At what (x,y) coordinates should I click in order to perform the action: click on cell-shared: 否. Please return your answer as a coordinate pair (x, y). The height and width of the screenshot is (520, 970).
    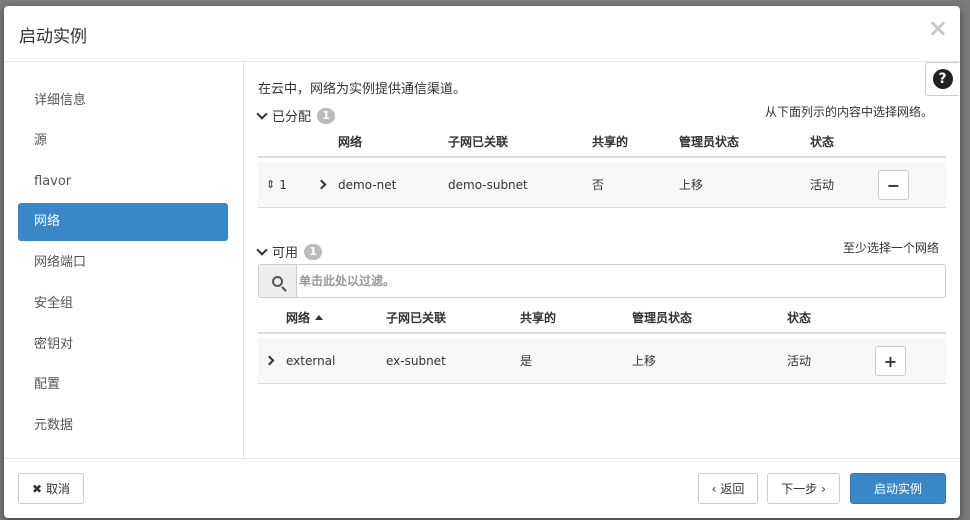
    Looking at the image, I should click on (598, 185).